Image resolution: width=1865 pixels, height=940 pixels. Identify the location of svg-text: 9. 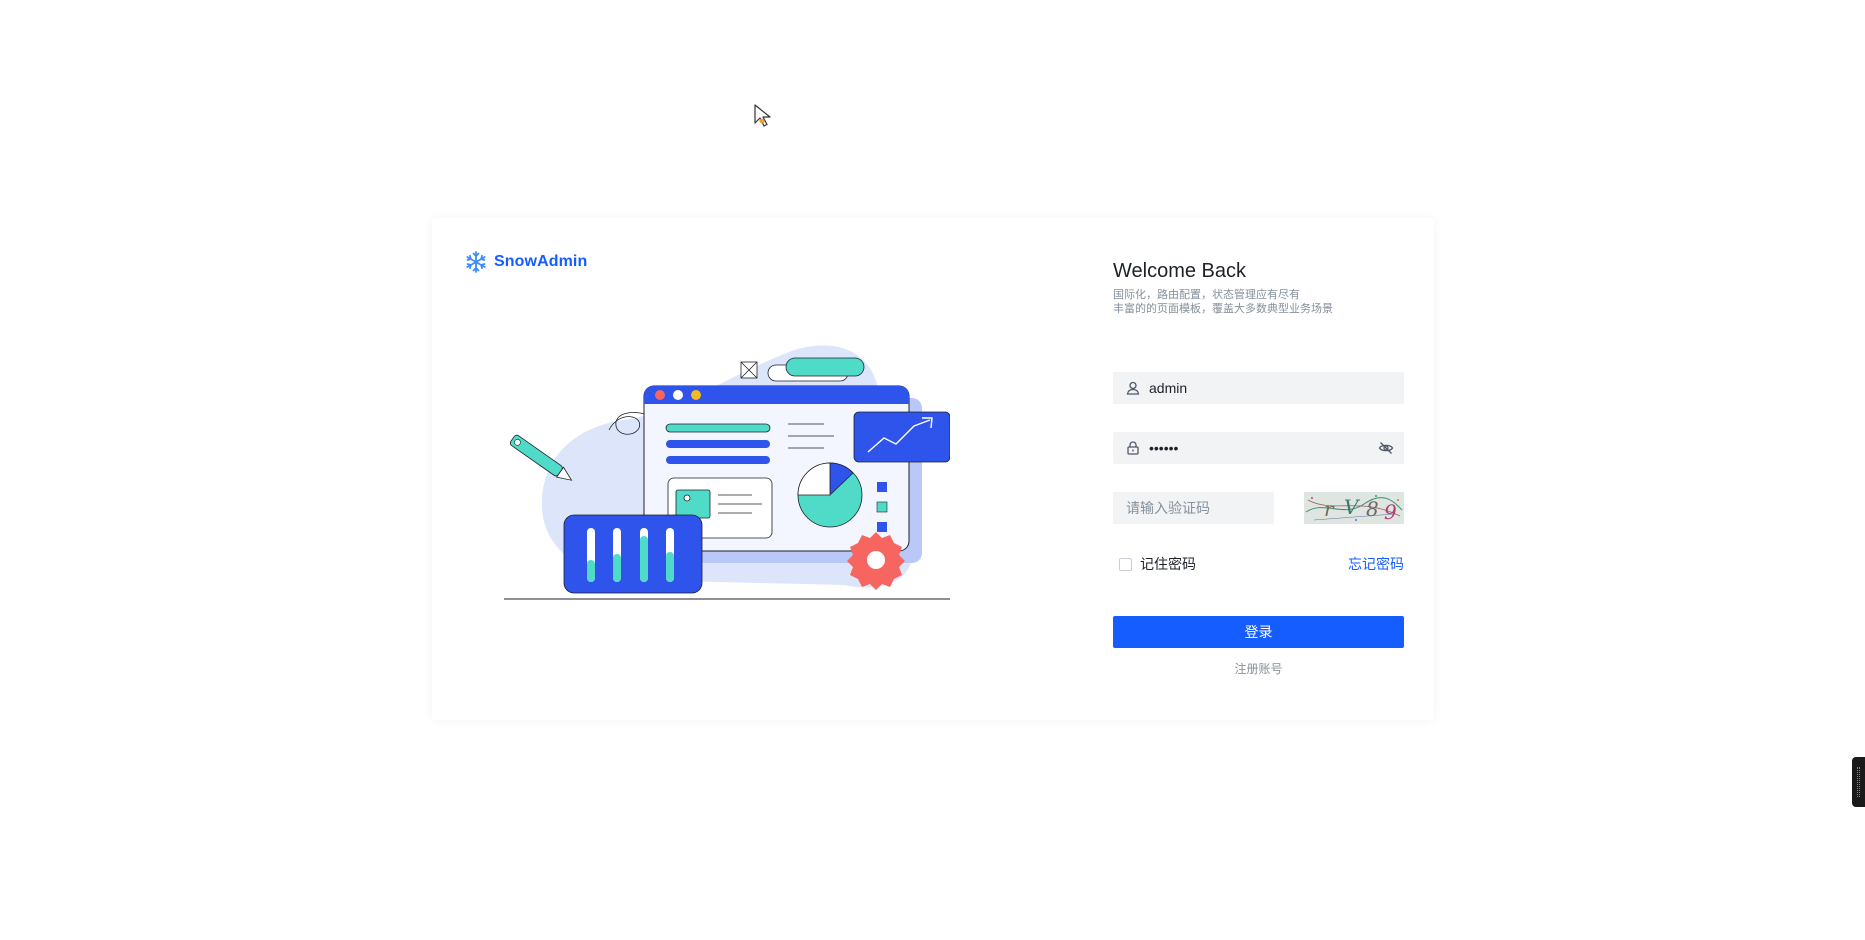
(1390, 512).